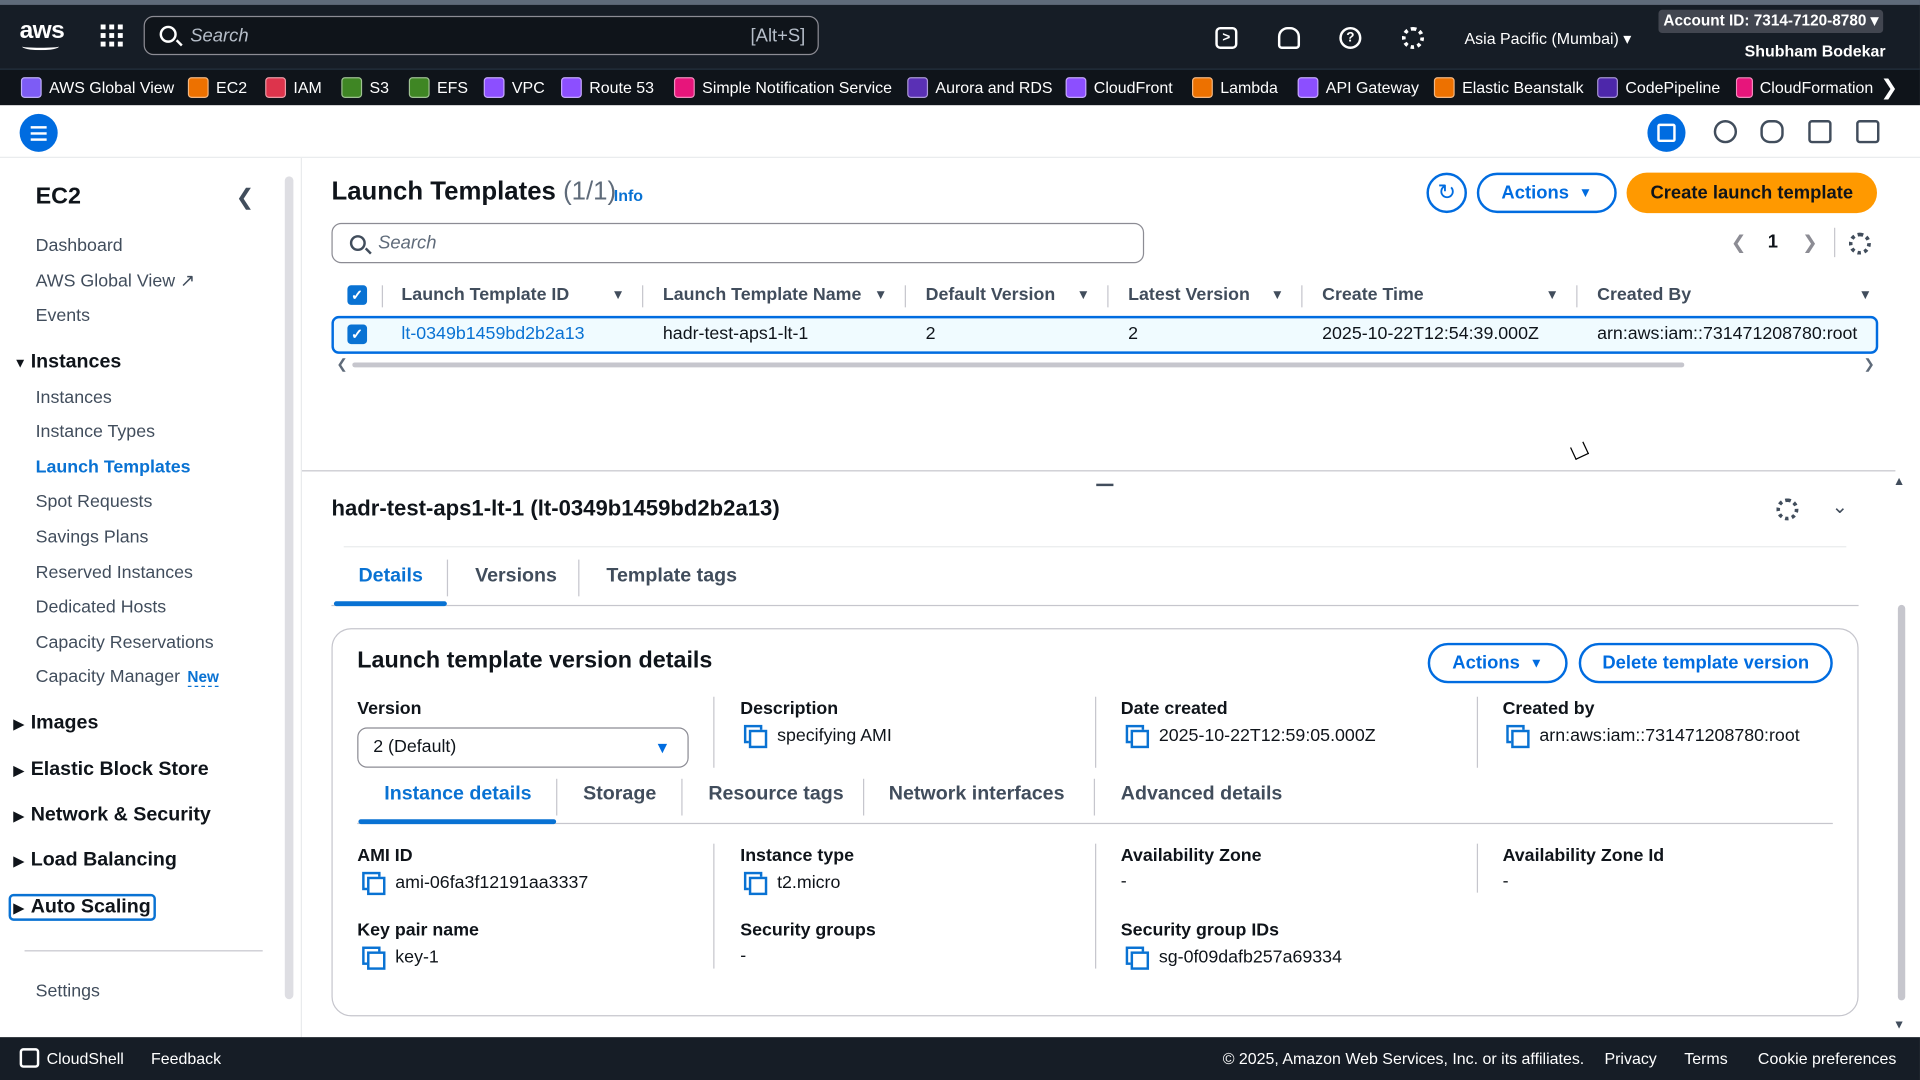  I want to click on tab-network-interfaces: Network interfaces, so click(977, 795).